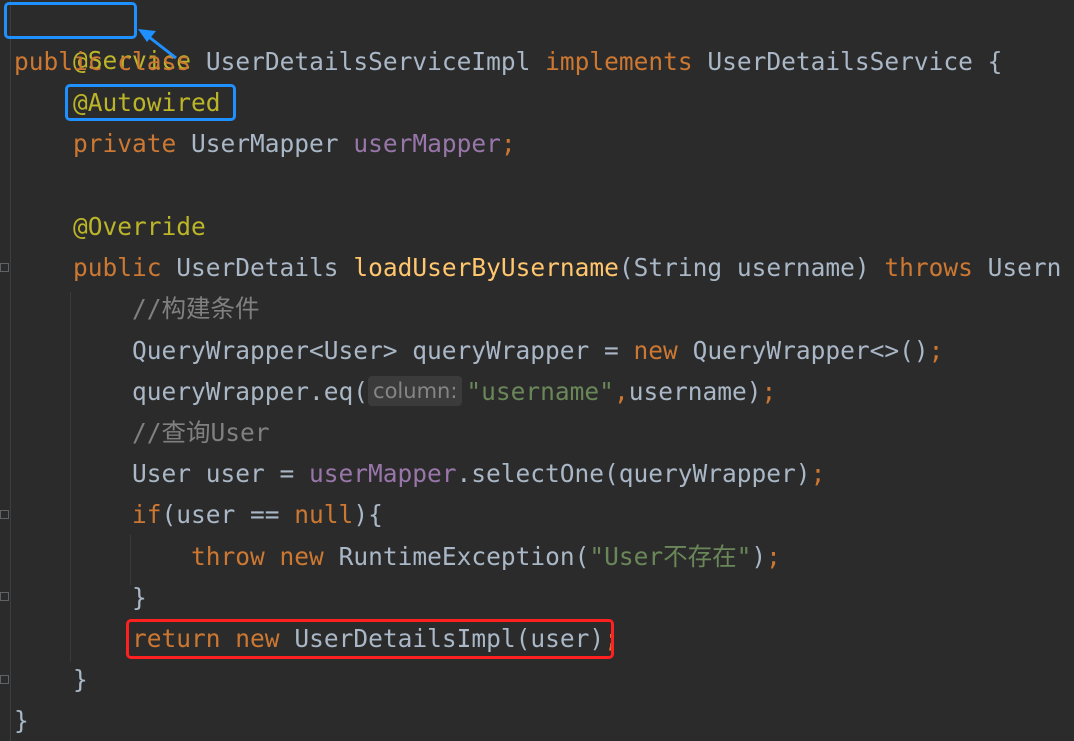 This screenshot has width=1074, height=741. Describe the element at coordinates (80, 598) in the screenshot. I see `code-line-15: }` at that location.